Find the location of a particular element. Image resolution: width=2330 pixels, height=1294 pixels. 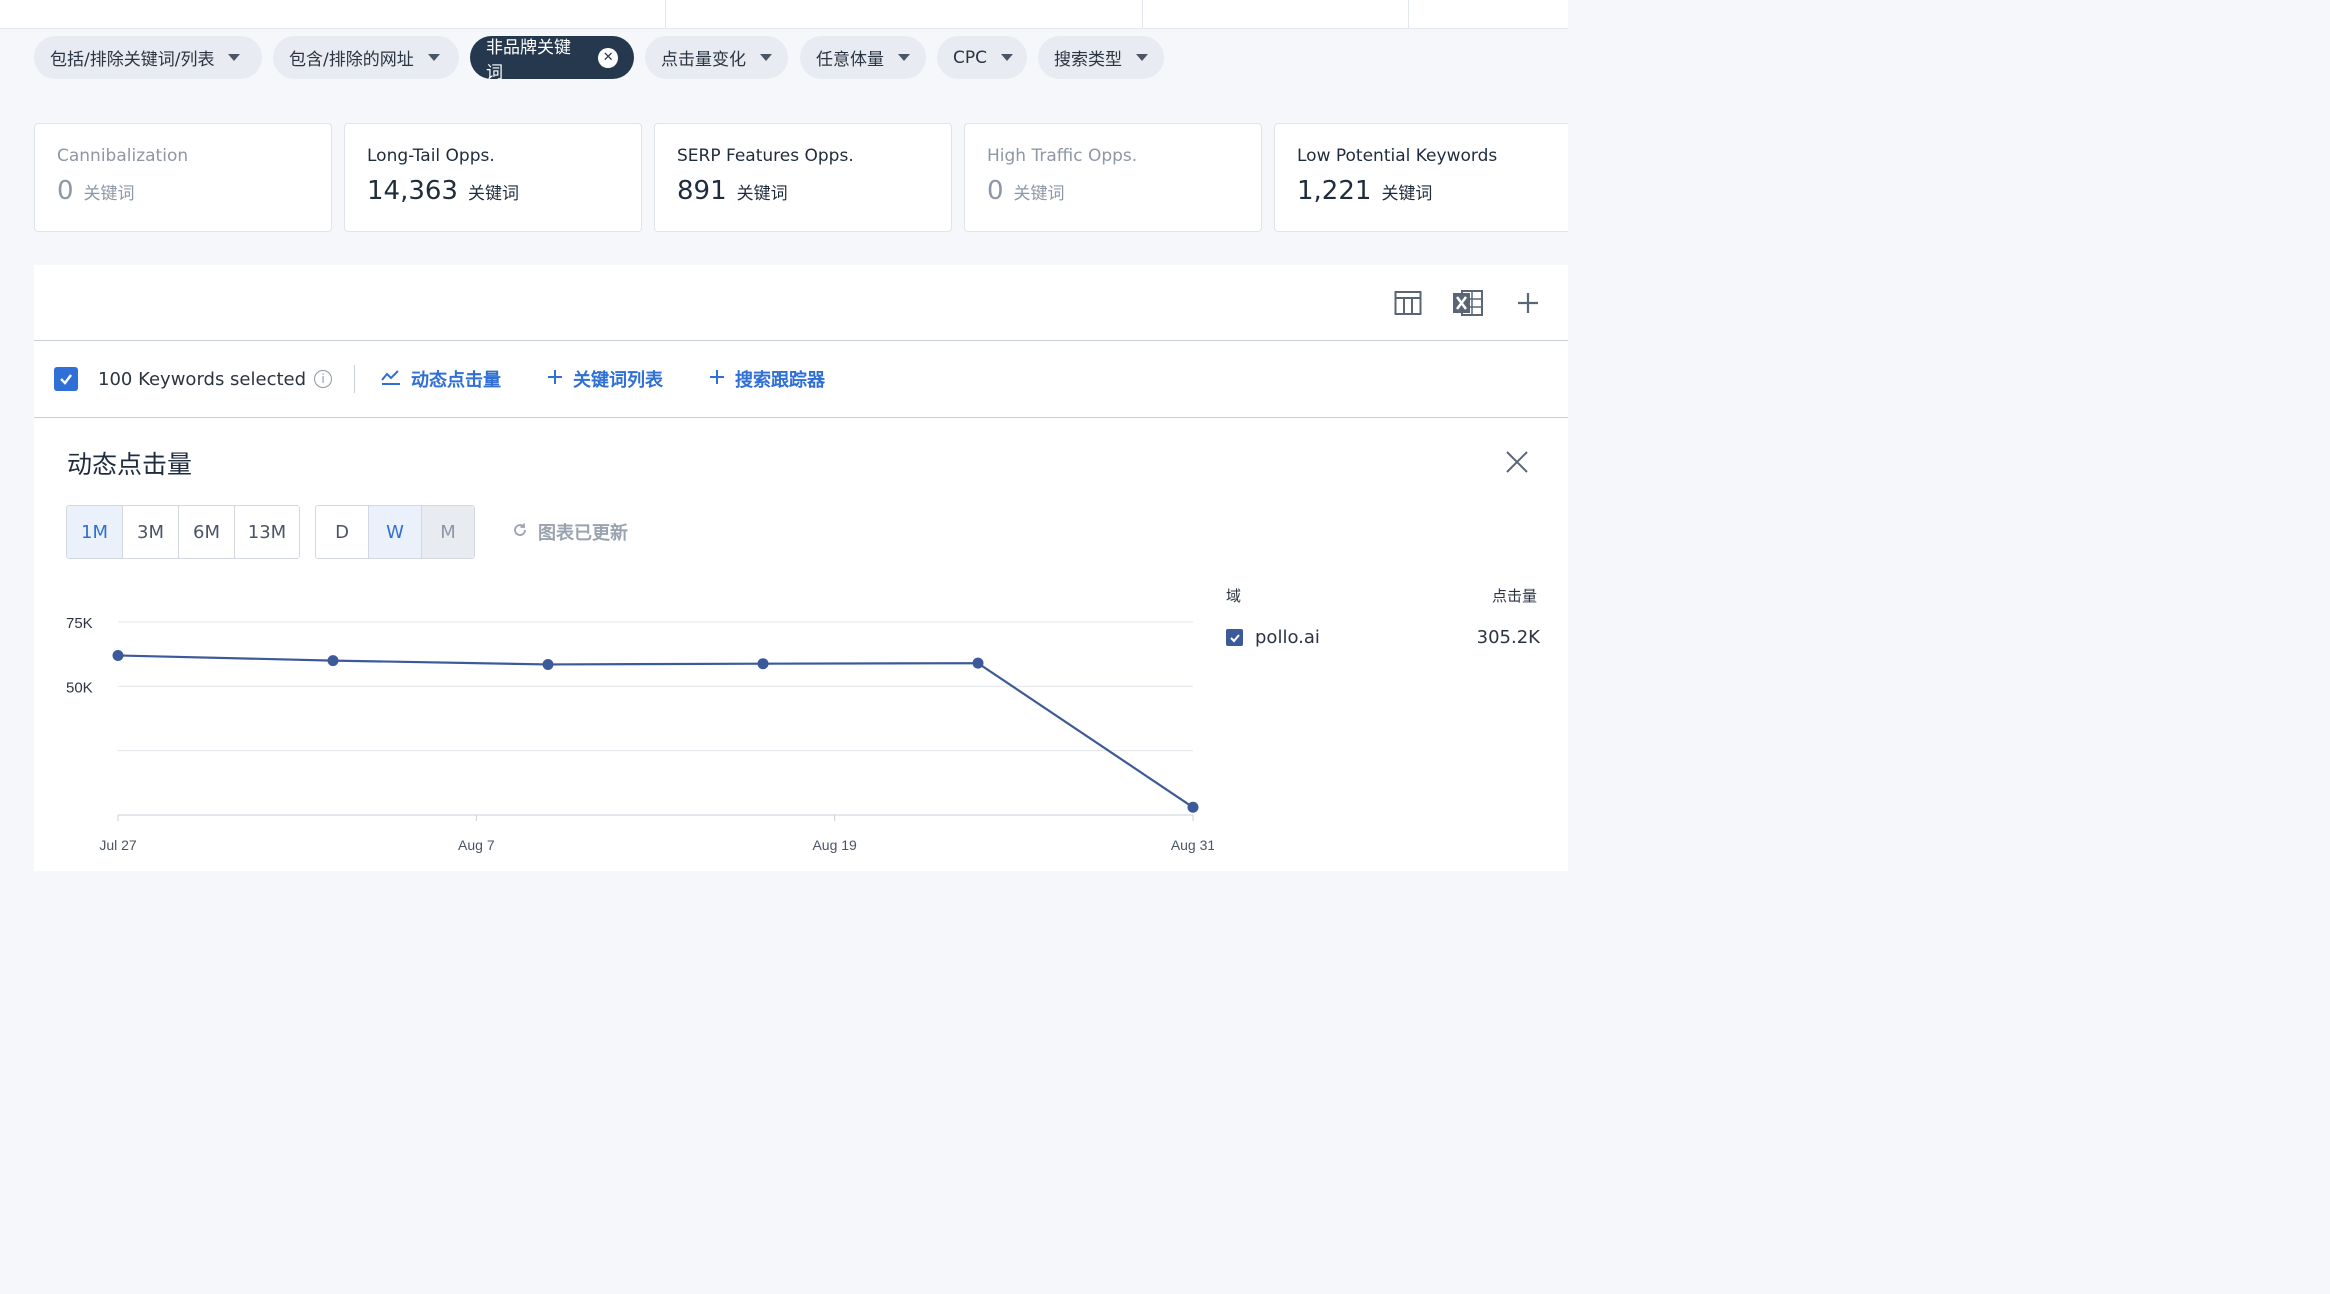

clicks-line-chart: 75K 50K Jul 27 Aug 7 Aug 19 Aug 31 is located at coordinates (640, 734).